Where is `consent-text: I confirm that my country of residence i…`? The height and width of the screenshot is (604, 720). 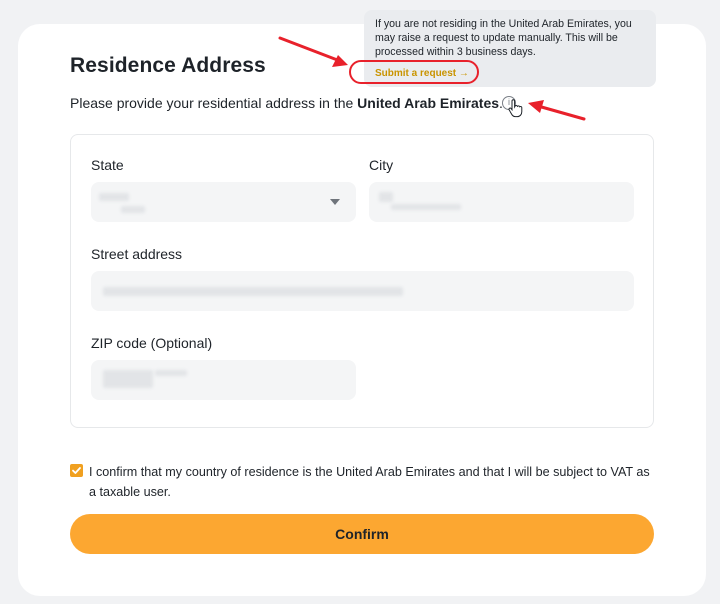
consent-text: I confirm that my country of residence i… is located at coordinates (369, 482).